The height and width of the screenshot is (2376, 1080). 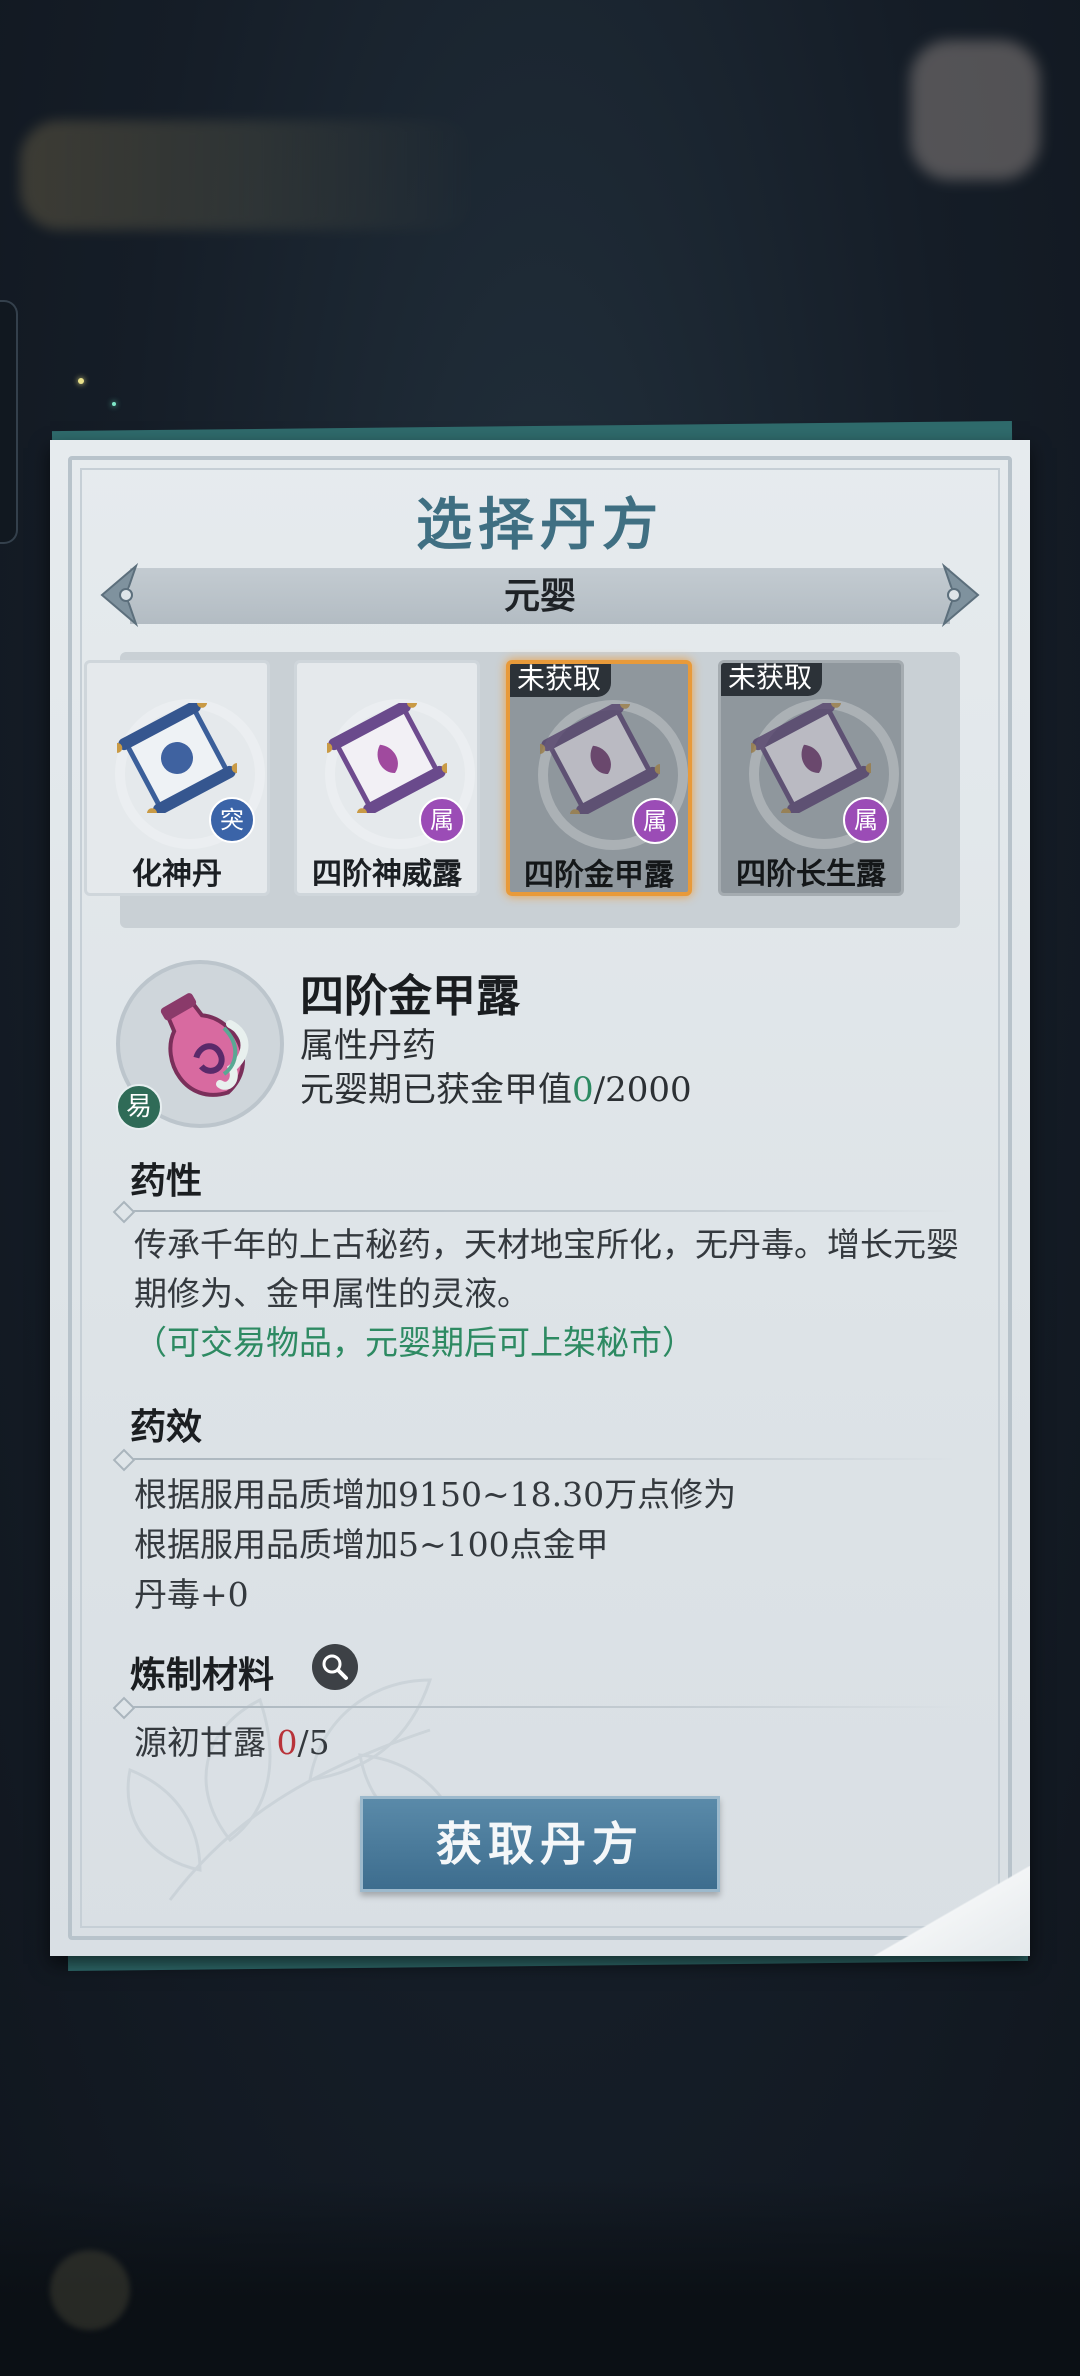 I want to click on recipe-card-jinjialu: 属 四阶金甲露 未获取, so click(x=599, y=778).